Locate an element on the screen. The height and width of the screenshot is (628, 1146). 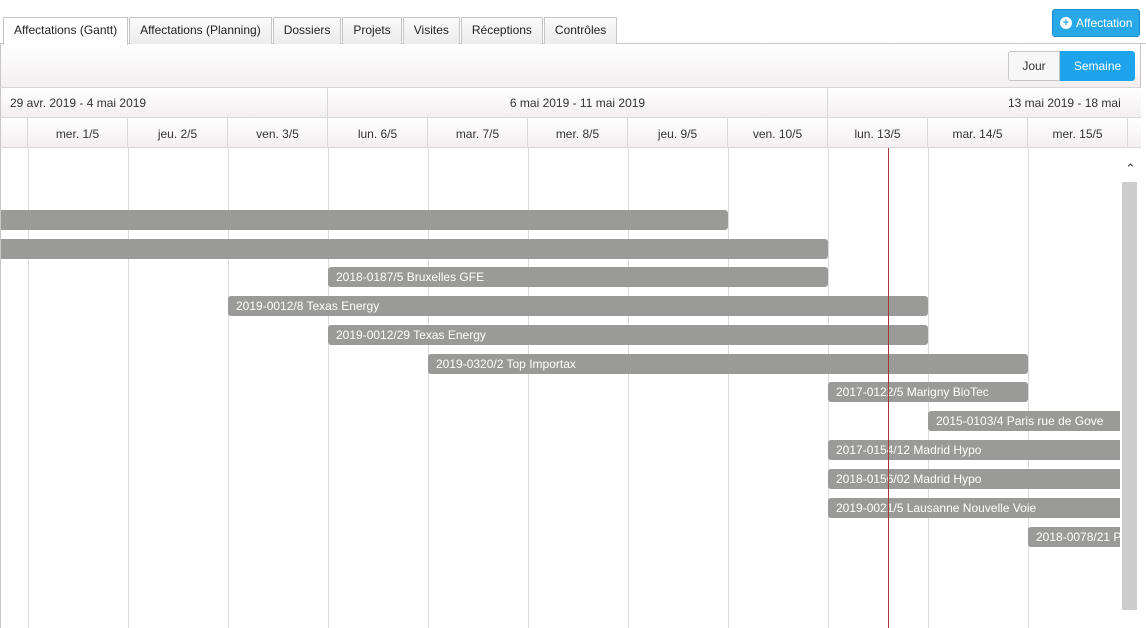
gantt-task-bar: 2019-0021/5 Lausanne Nouvelle Voie is located at coordinates (974, 508).